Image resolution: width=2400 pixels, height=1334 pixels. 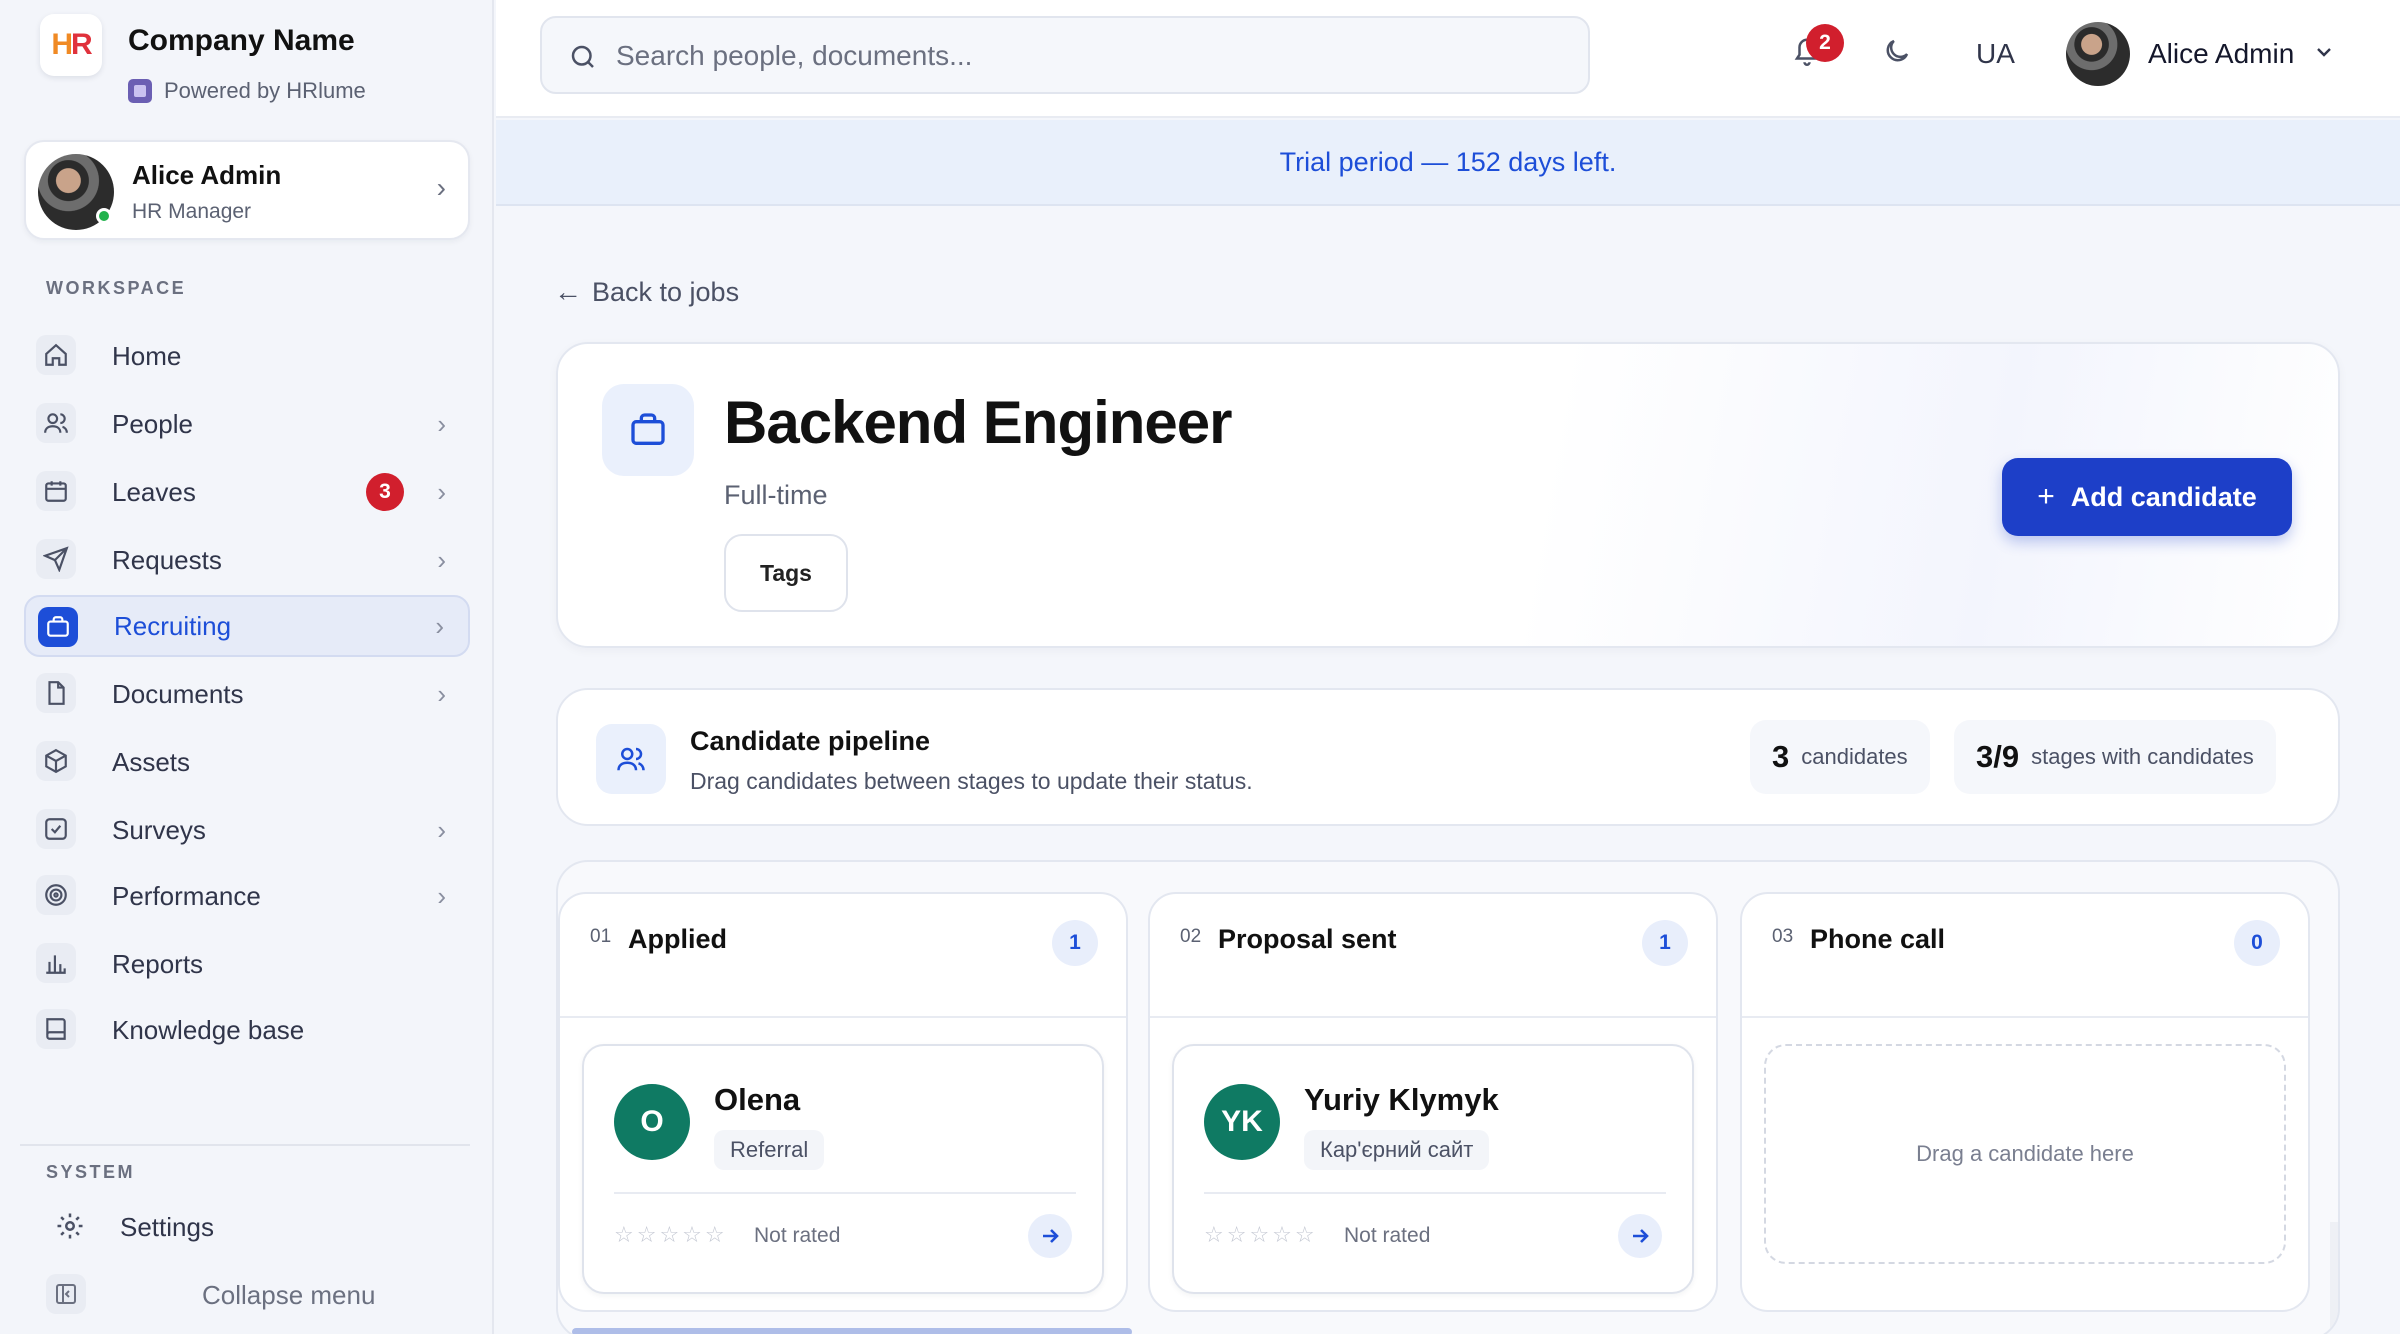 What do you see at coordinates (1995, 54) in the screenshot?
I see `language-switcher: UA` at bounding box center [1995, 54].